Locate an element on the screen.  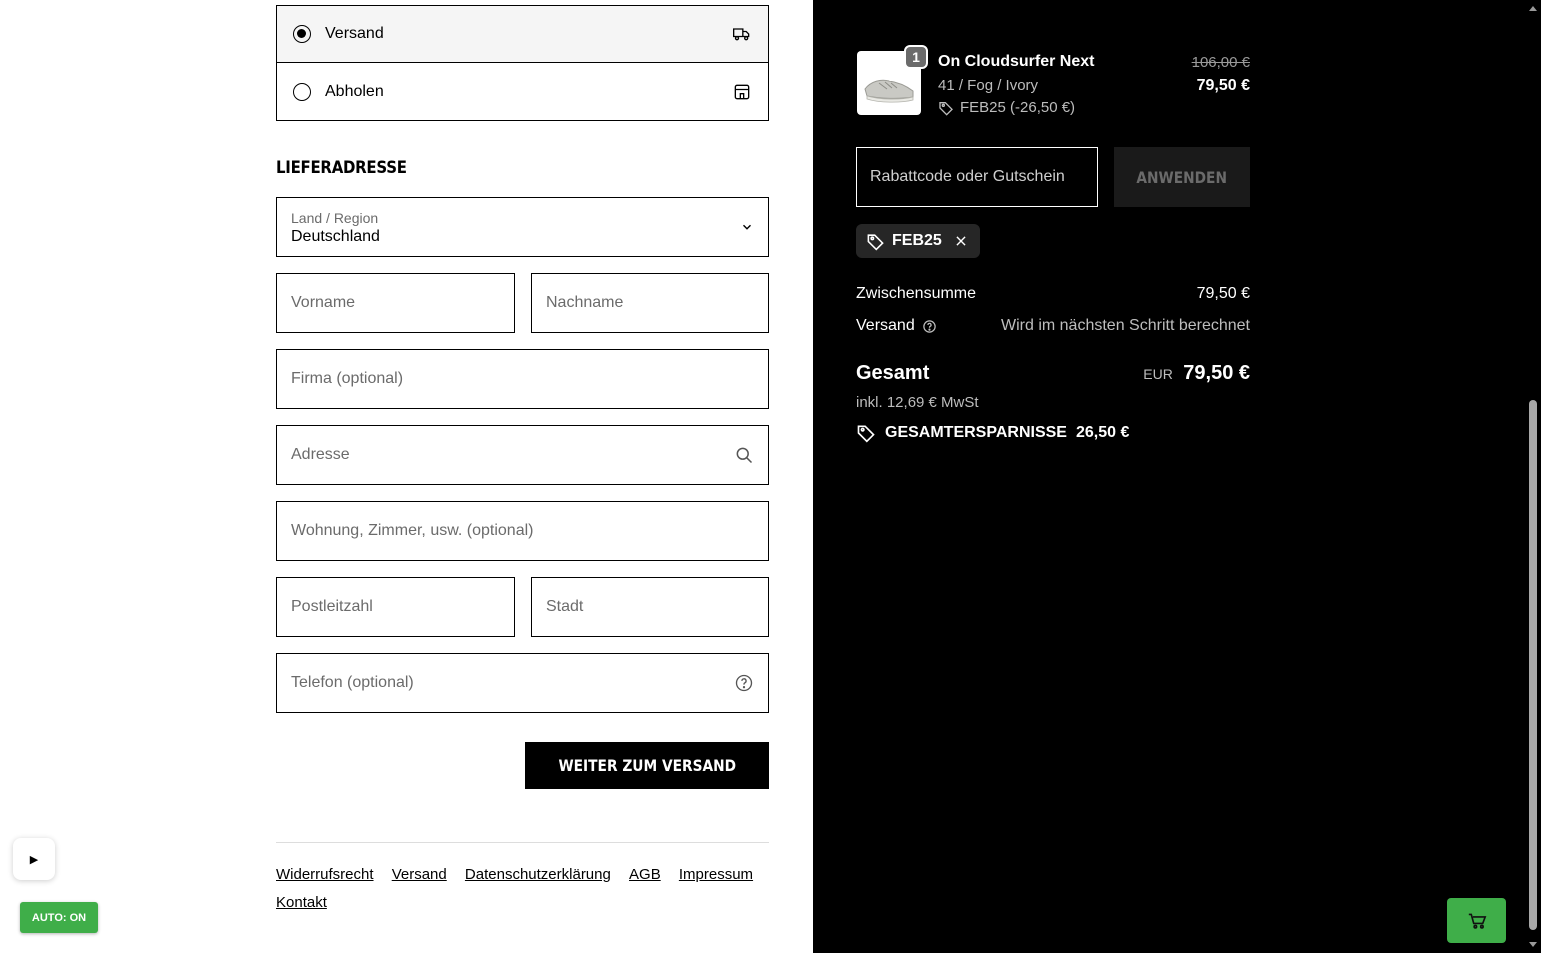
shipping-address-title: LIEFERADRESSE is located at coordinates (341, 168).